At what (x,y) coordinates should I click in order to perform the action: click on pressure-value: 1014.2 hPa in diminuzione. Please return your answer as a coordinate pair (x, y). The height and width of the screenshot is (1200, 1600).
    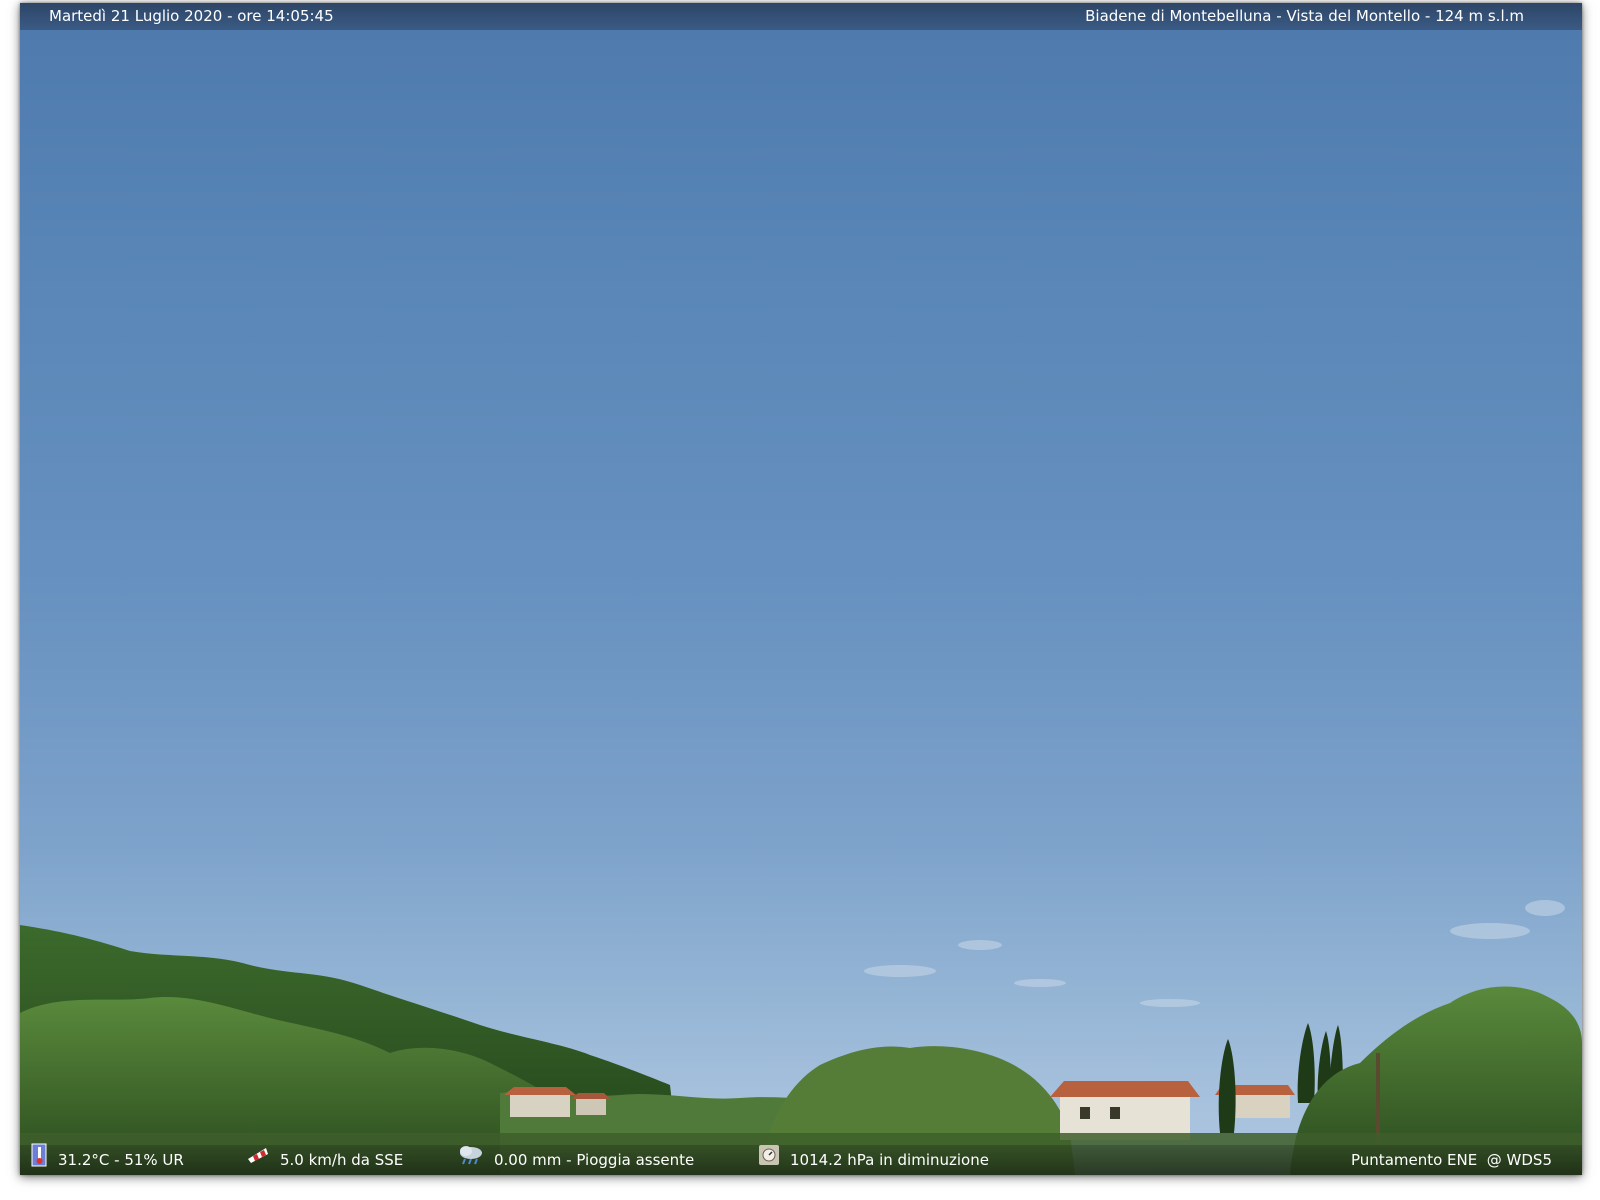
    Looking at the image, I should click on (889, 1160).